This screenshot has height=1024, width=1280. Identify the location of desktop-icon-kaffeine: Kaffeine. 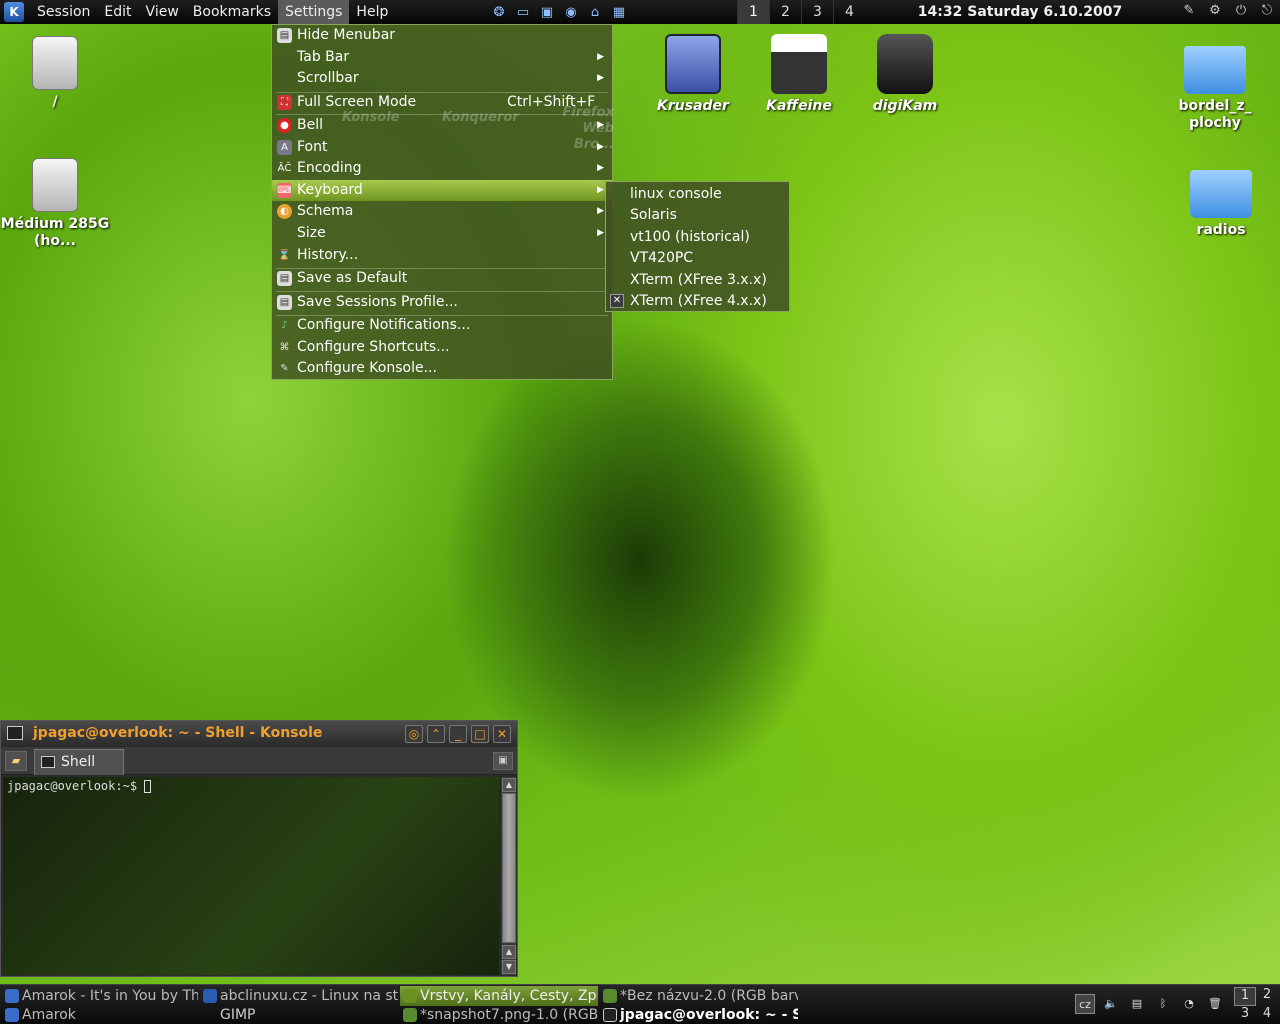
(799, 74).